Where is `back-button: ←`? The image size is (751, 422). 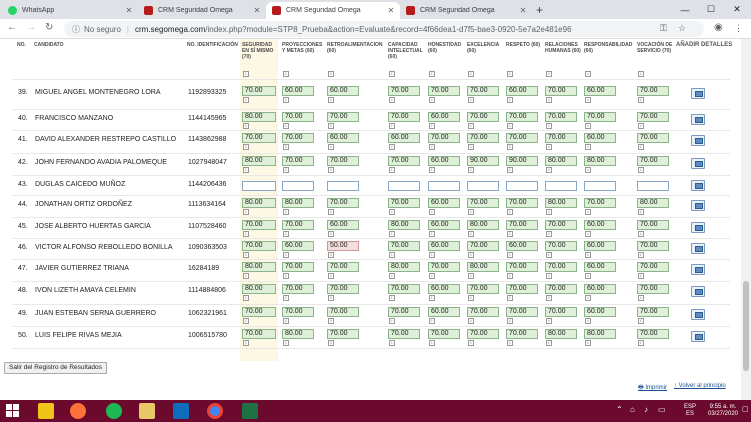
back-button: ← is located at coordinates (12, 27).